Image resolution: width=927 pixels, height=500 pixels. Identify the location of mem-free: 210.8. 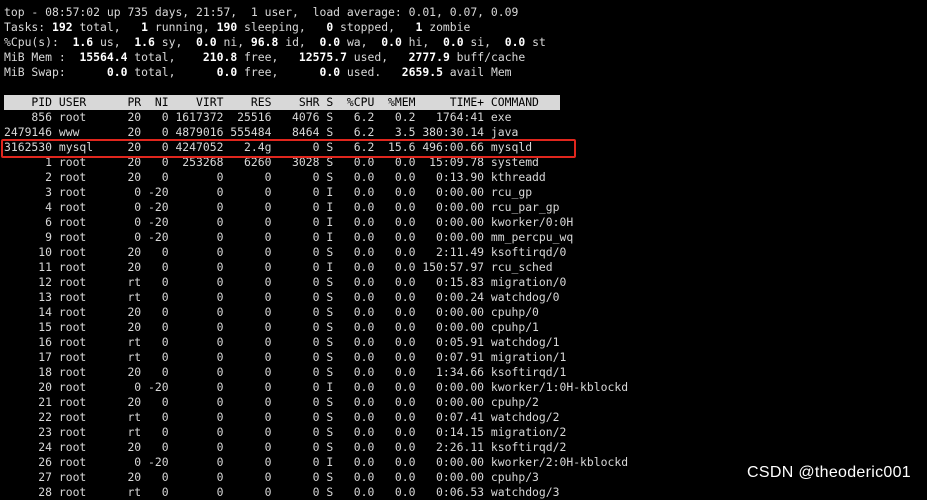
(220, 57).